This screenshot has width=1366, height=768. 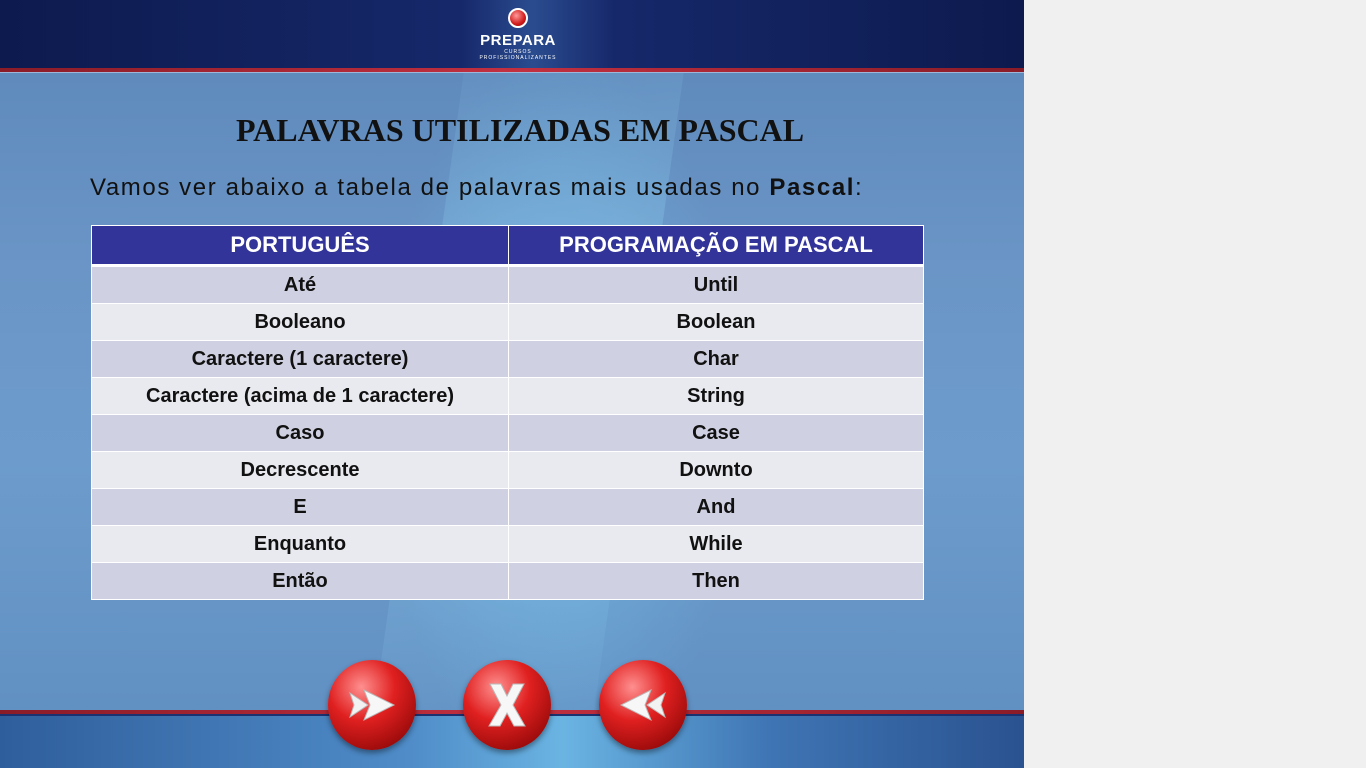 I want to click on cell-portugues: Decrescente, so click(x=300, y=470).